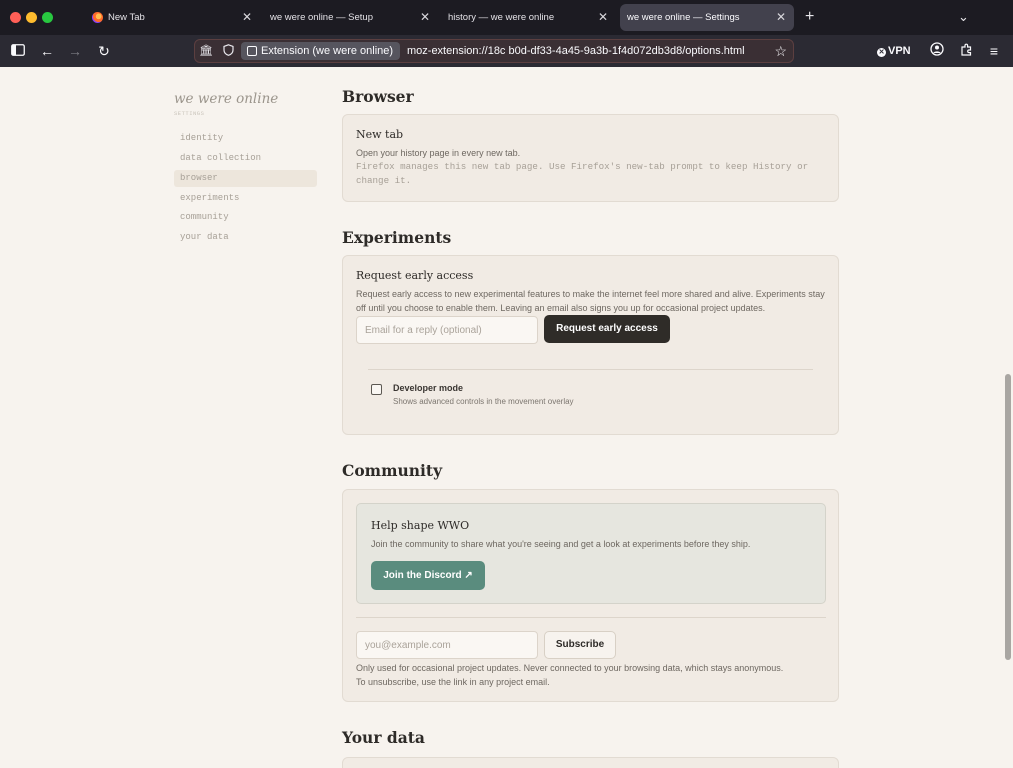 This screenshot has width=1013, height=768. I want to click on tab-setup: we were online — Setup ✕, so click(350, 17).